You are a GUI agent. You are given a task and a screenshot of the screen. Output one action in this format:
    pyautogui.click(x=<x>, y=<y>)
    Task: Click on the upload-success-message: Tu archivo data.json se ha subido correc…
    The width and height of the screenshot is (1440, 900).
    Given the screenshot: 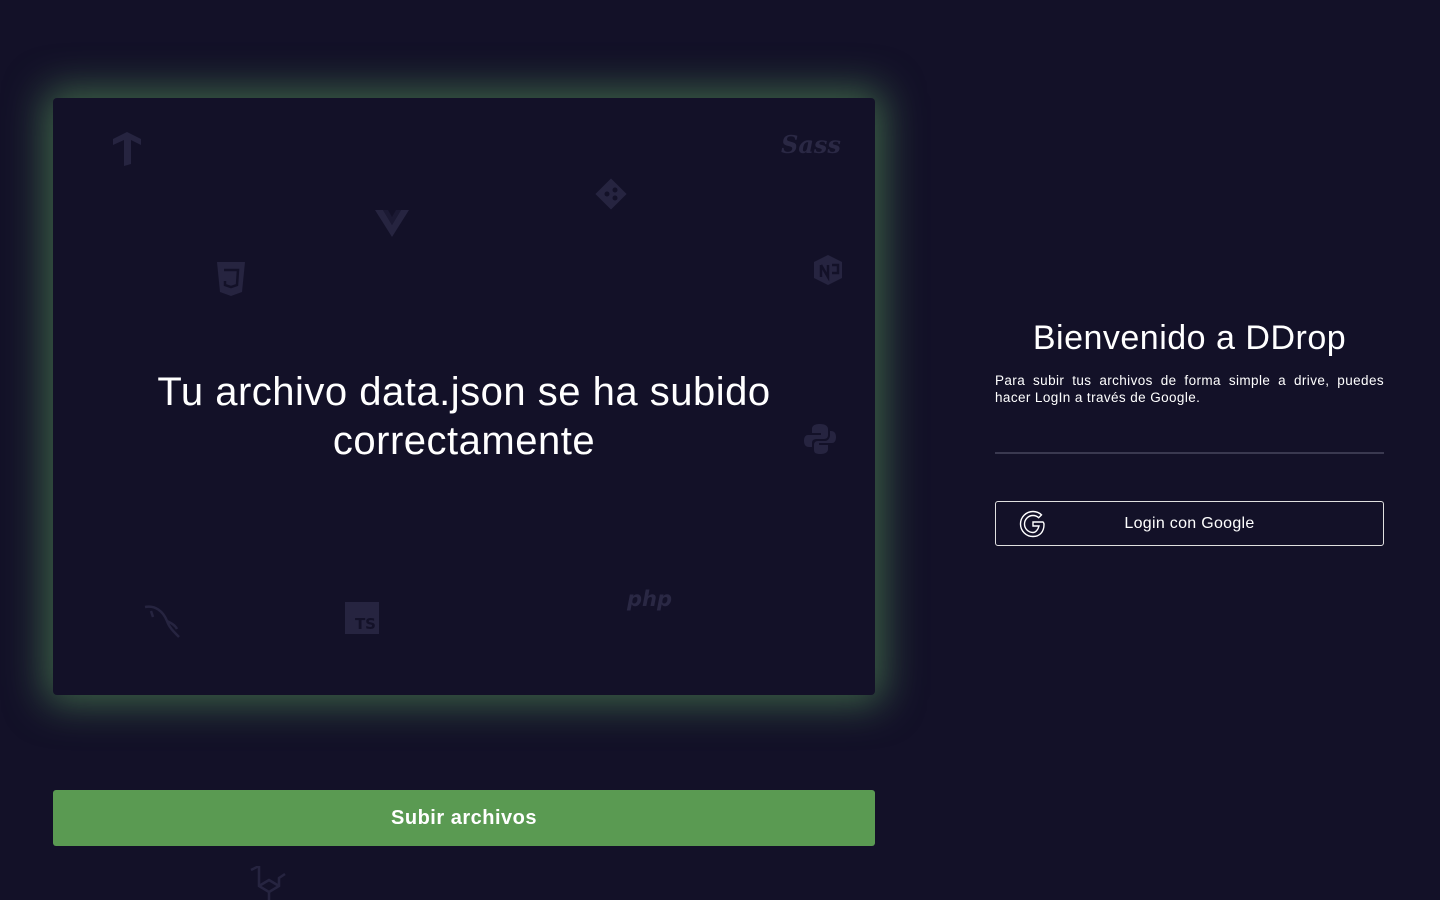 What is the action you would take?
    pyautogui.click(x=464, y=416)
    